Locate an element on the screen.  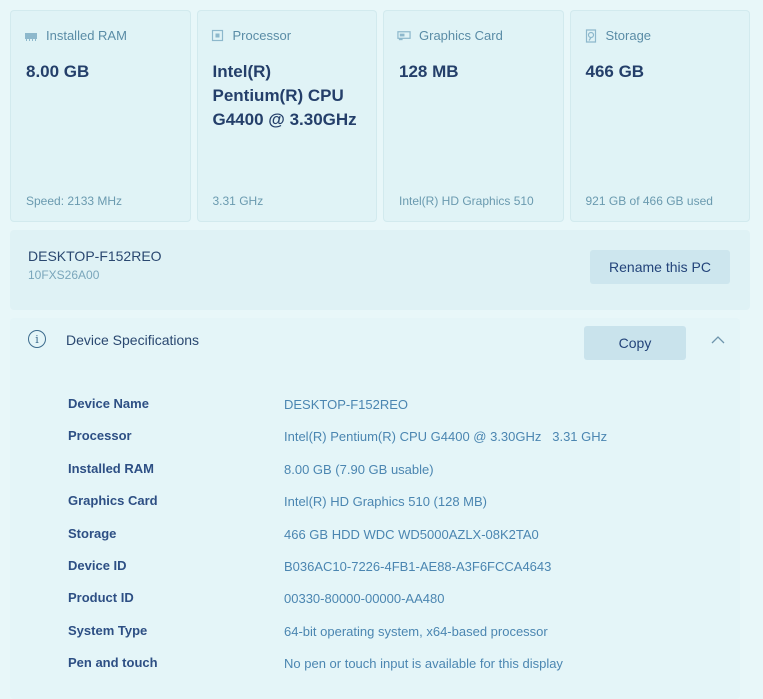
spec-row-device-name: Device Name DESKTOP-F152REO is located at coordinates (375, 412).